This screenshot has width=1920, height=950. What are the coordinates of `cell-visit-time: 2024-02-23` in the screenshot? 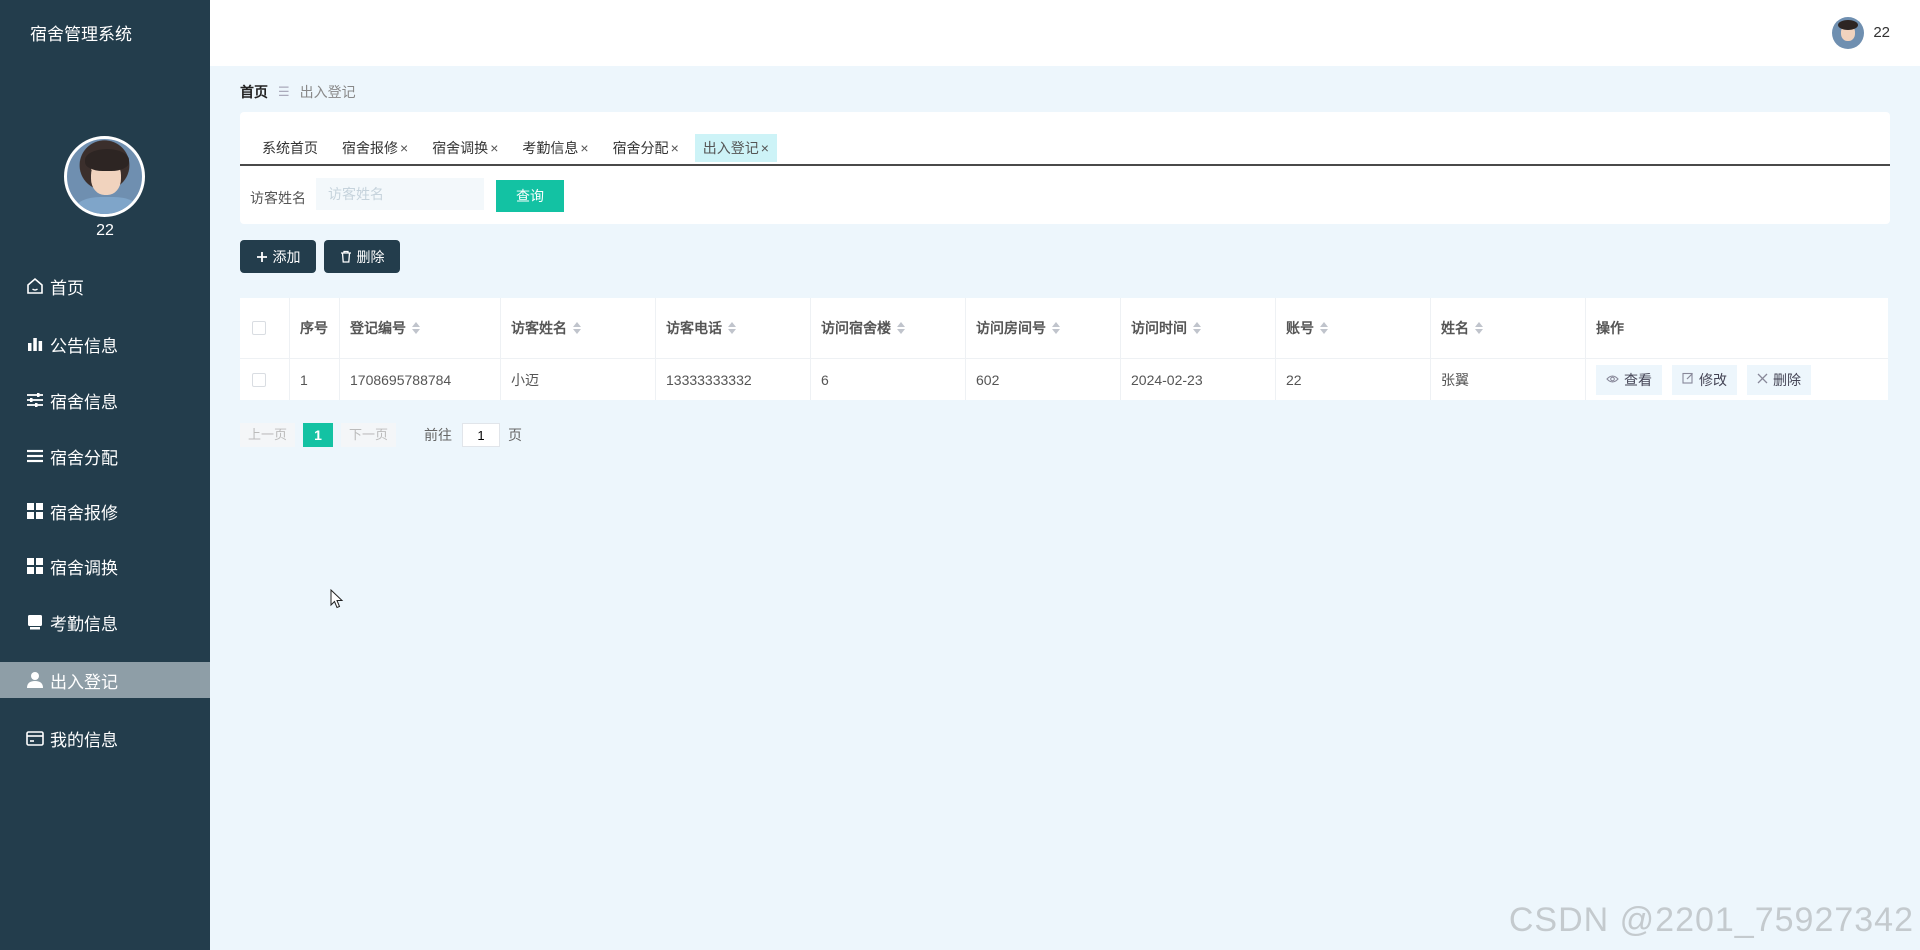 It's located at (1198, 379).